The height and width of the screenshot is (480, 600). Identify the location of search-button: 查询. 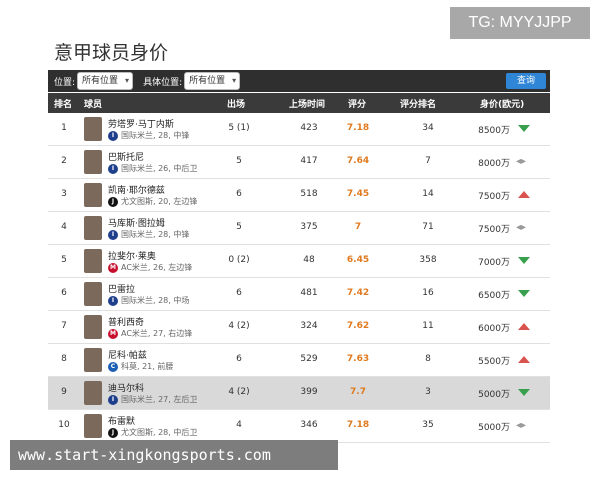
(526, 81).